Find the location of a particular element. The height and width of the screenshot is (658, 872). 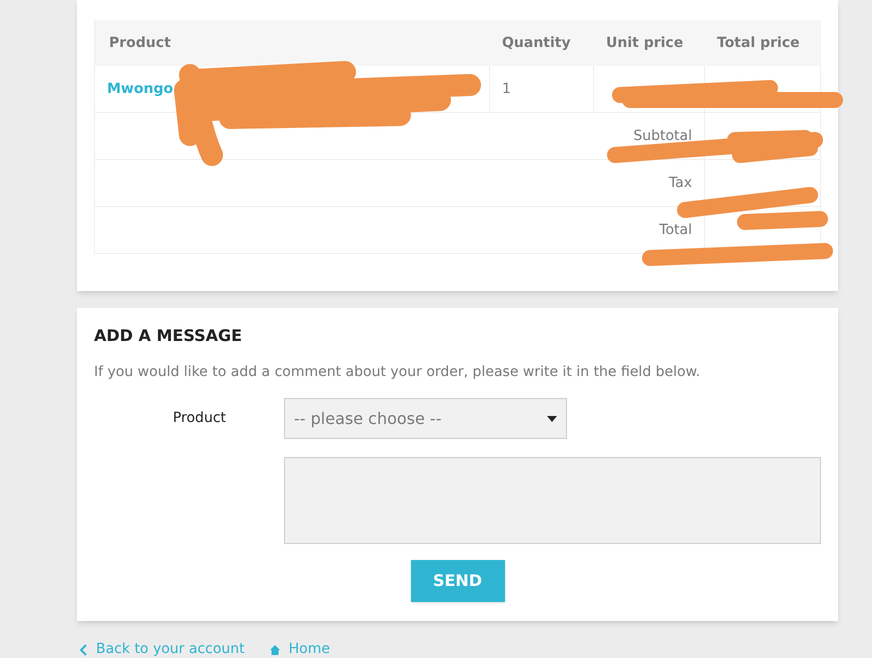

total-label: Tax is located at coordinates (680, 183).